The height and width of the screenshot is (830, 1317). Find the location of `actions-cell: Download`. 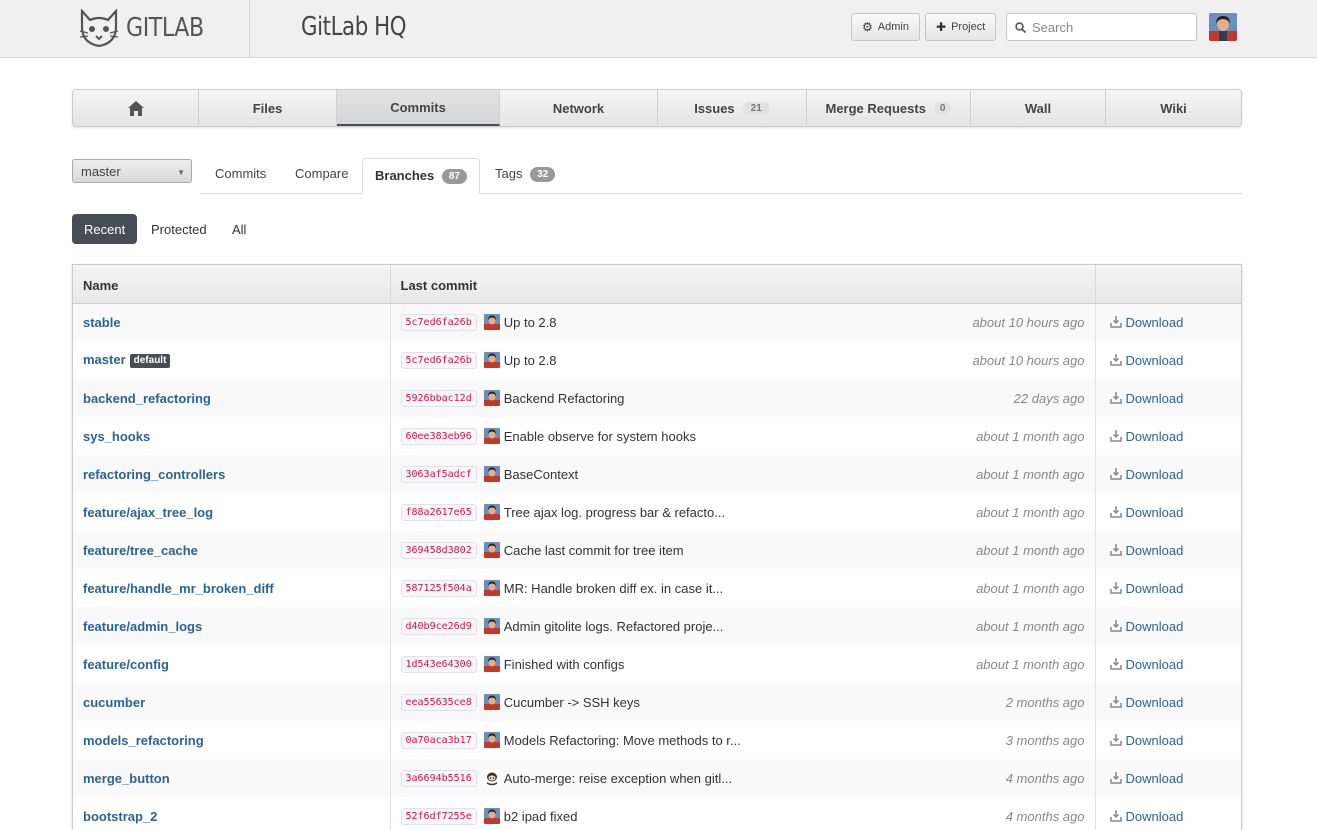

actions-cell: Download is located at coordinates (1168, 813).